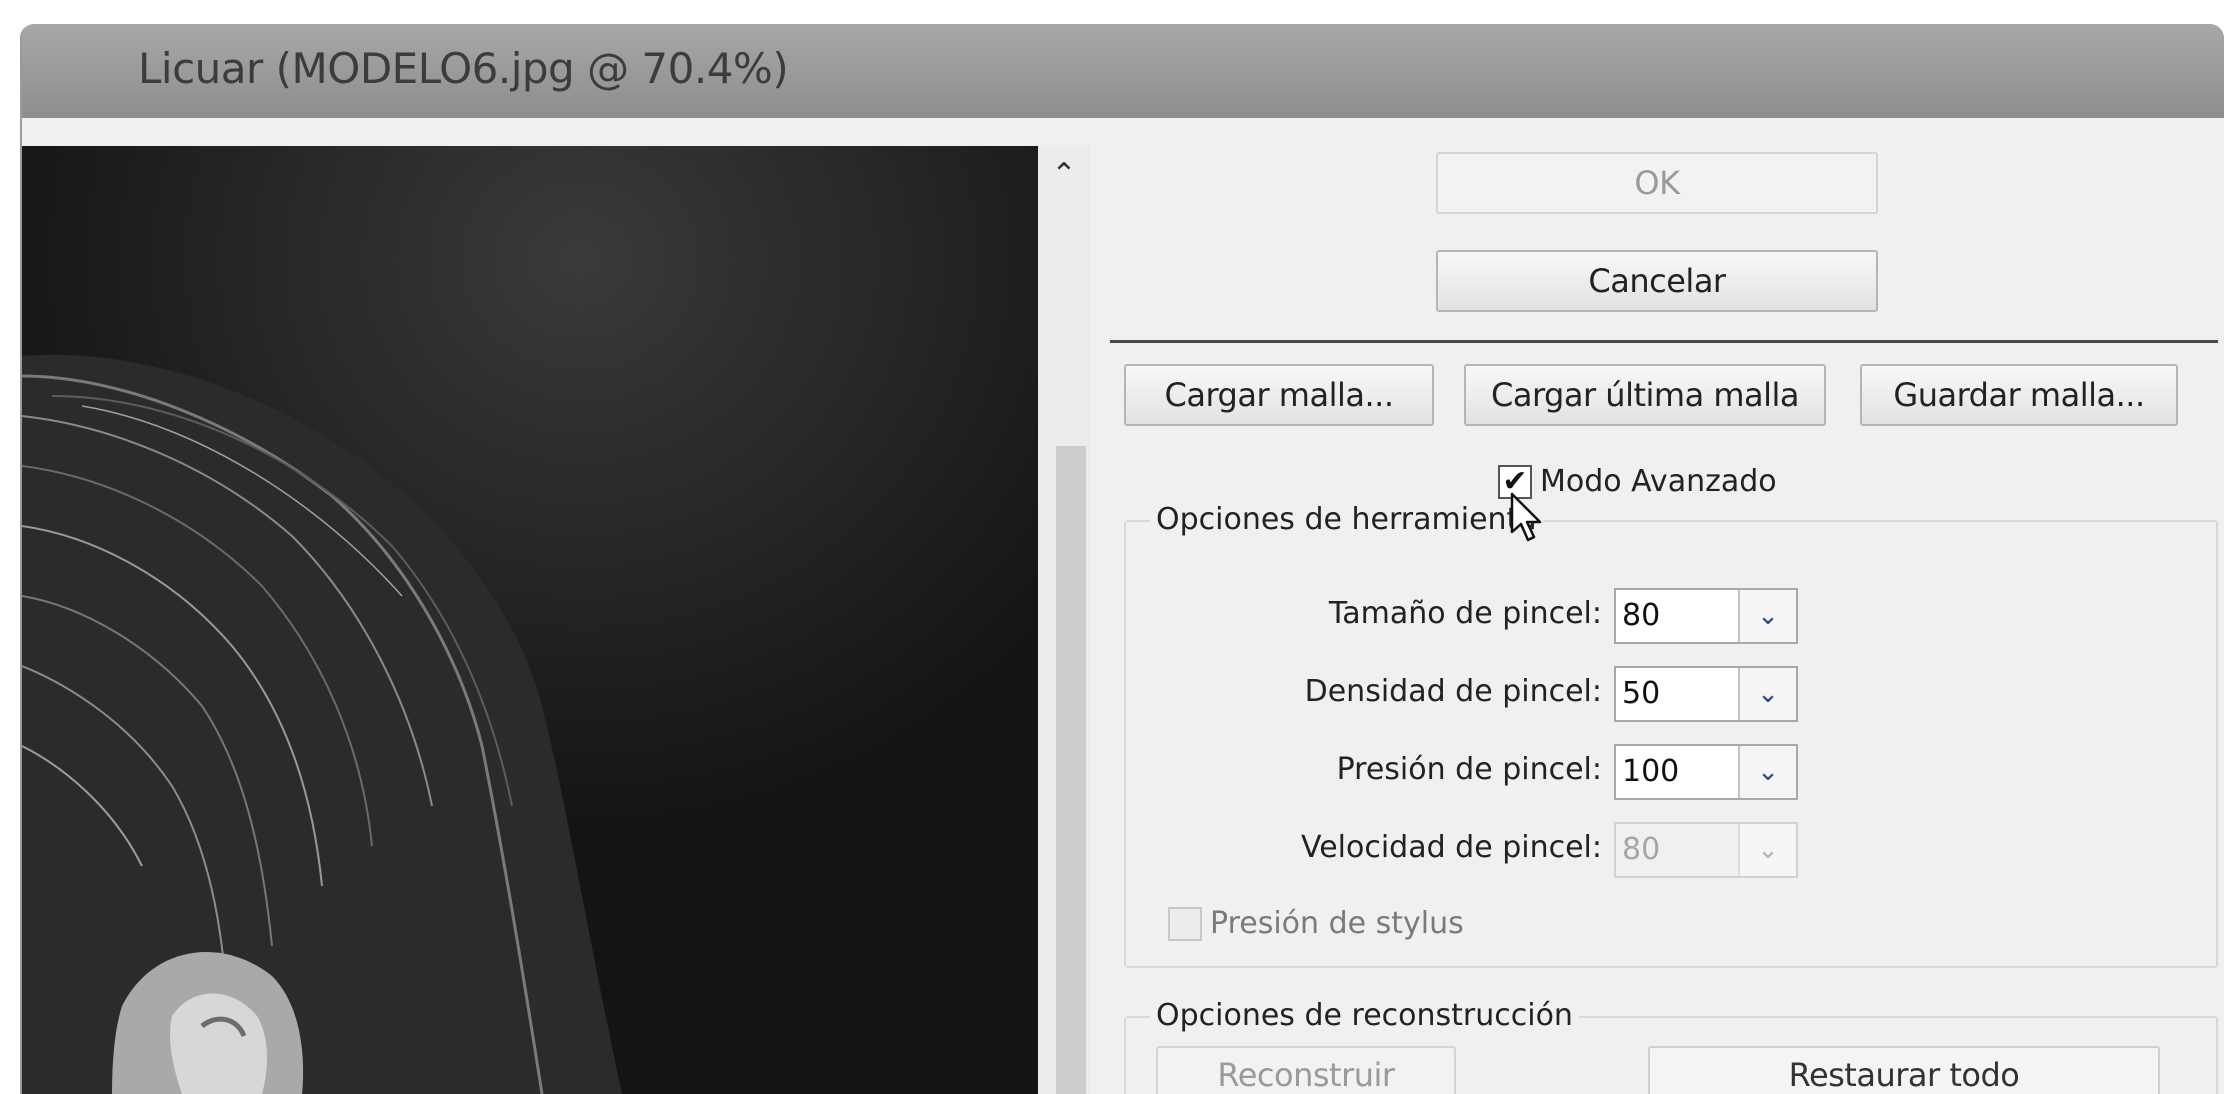  What do you see at coordinates (1185, 923) in the screenshot?
I see `stylus-pressure-checkbox` at bounding box center [1185, 923].